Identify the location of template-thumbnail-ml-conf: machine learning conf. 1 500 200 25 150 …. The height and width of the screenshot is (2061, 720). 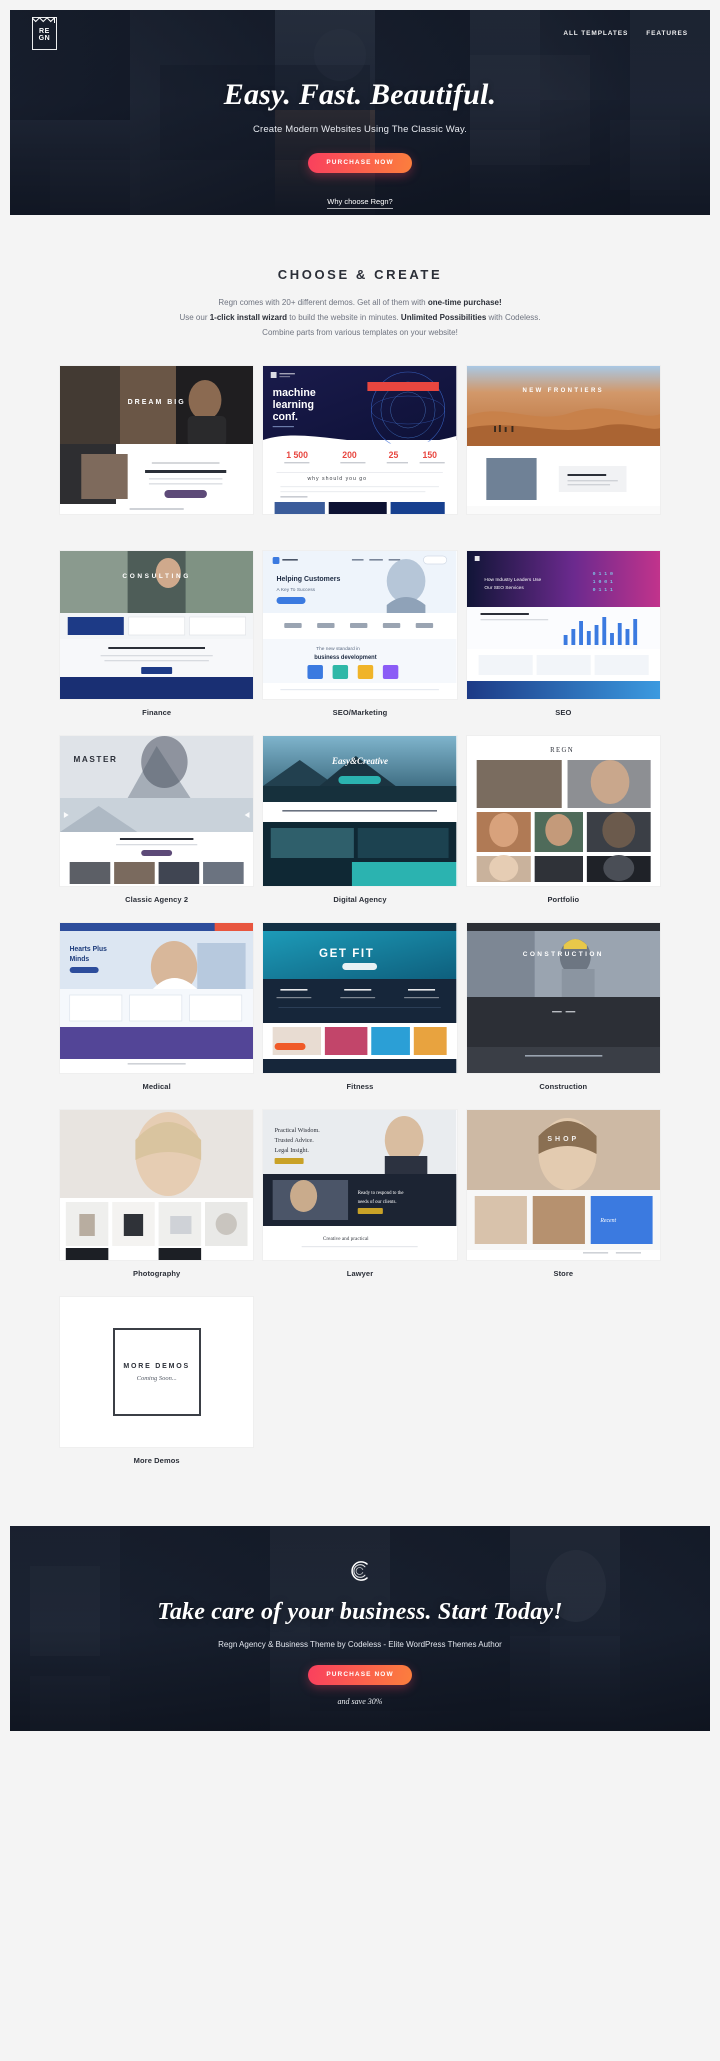
(360, 440).